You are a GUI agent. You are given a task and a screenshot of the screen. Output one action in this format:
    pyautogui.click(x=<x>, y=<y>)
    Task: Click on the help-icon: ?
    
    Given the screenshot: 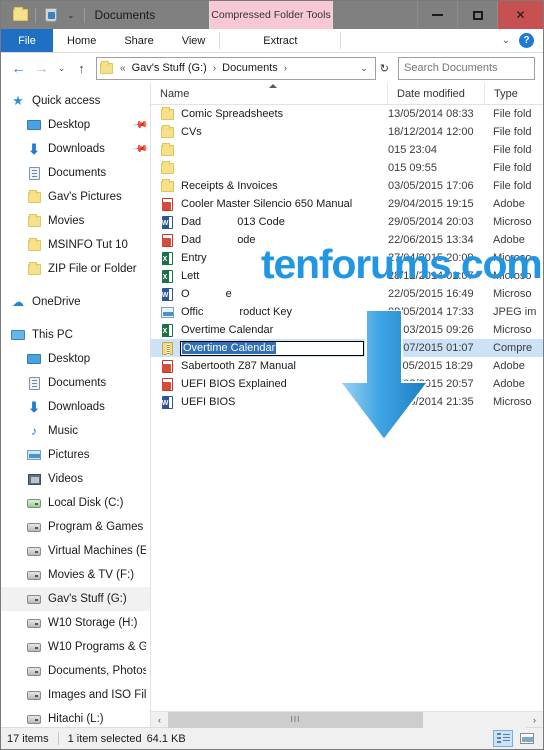 What is the action you would take?
    pyautogui.click(x=526, y=40)
    